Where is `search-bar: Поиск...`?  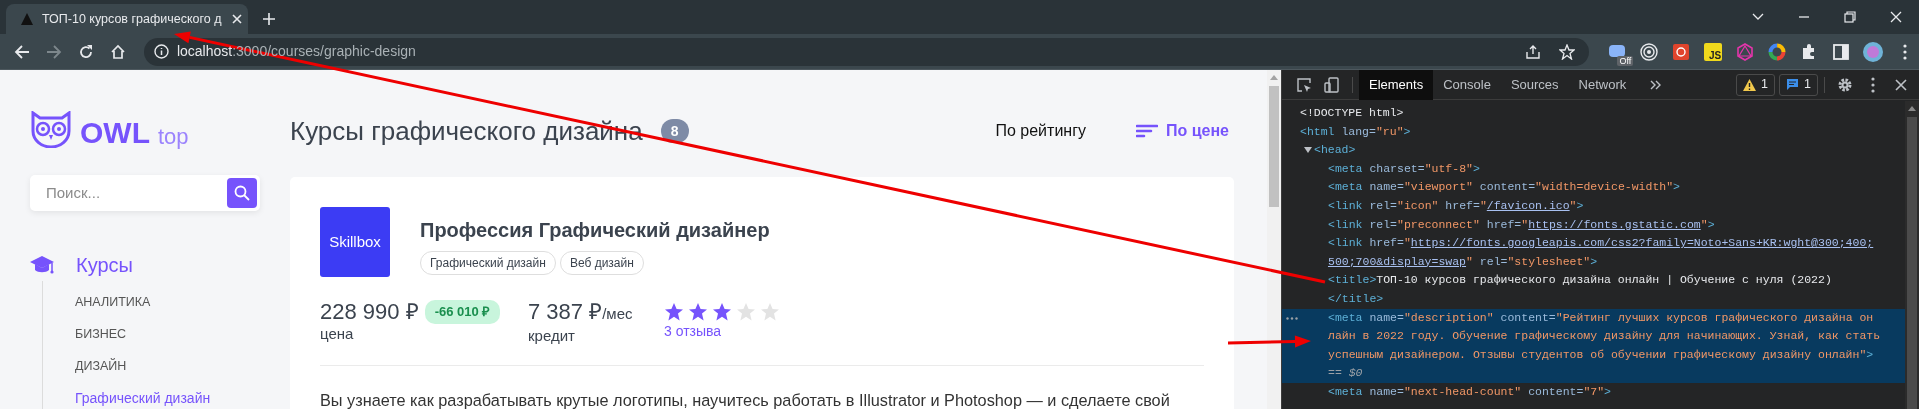
search-bar: Поиск... is located at coordinates (145, 193).